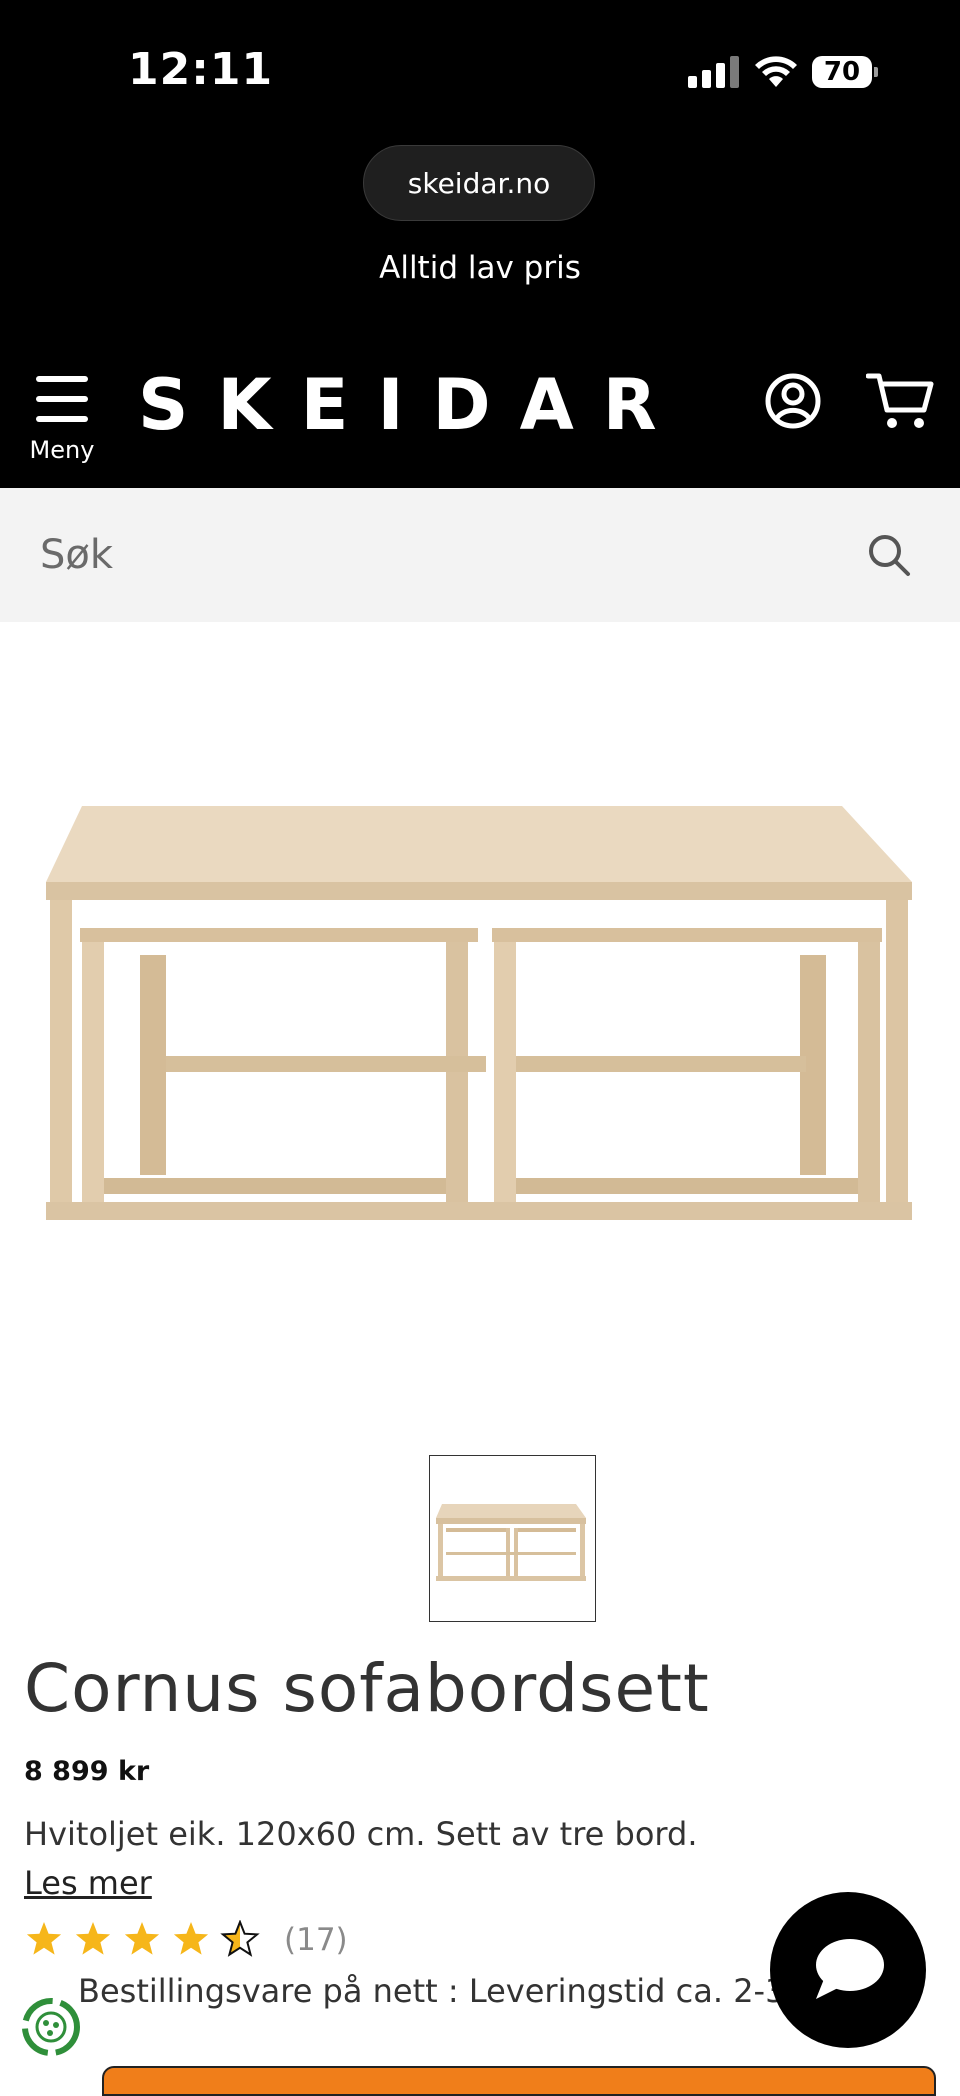 The width and height of the screenshot is (960, 2096). What do you see at coordinates (62, 450) in the screenshot?
I see `menu-label: Meny` at bounding box center [62, 450].